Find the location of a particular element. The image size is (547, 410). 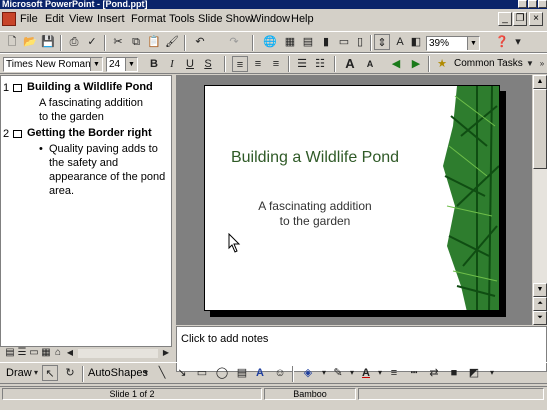

menu-edit: Edit is located at coordinates (54, 19).